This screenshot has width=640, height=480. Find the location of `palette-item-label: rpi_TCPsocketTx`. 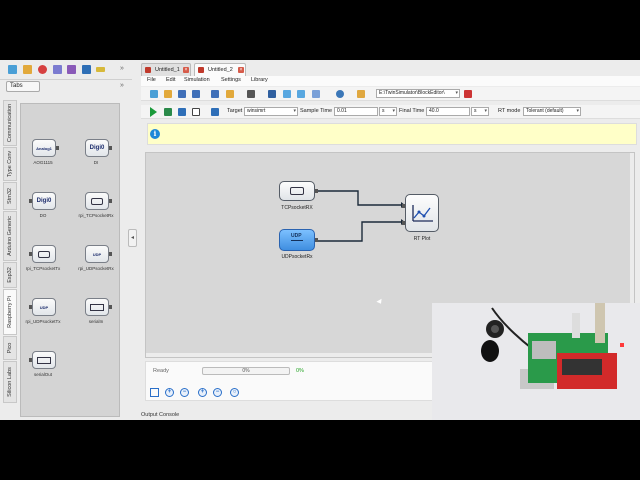

palette-item-label: rpi_TCPsocketTx is located at coordinates (43, 268).